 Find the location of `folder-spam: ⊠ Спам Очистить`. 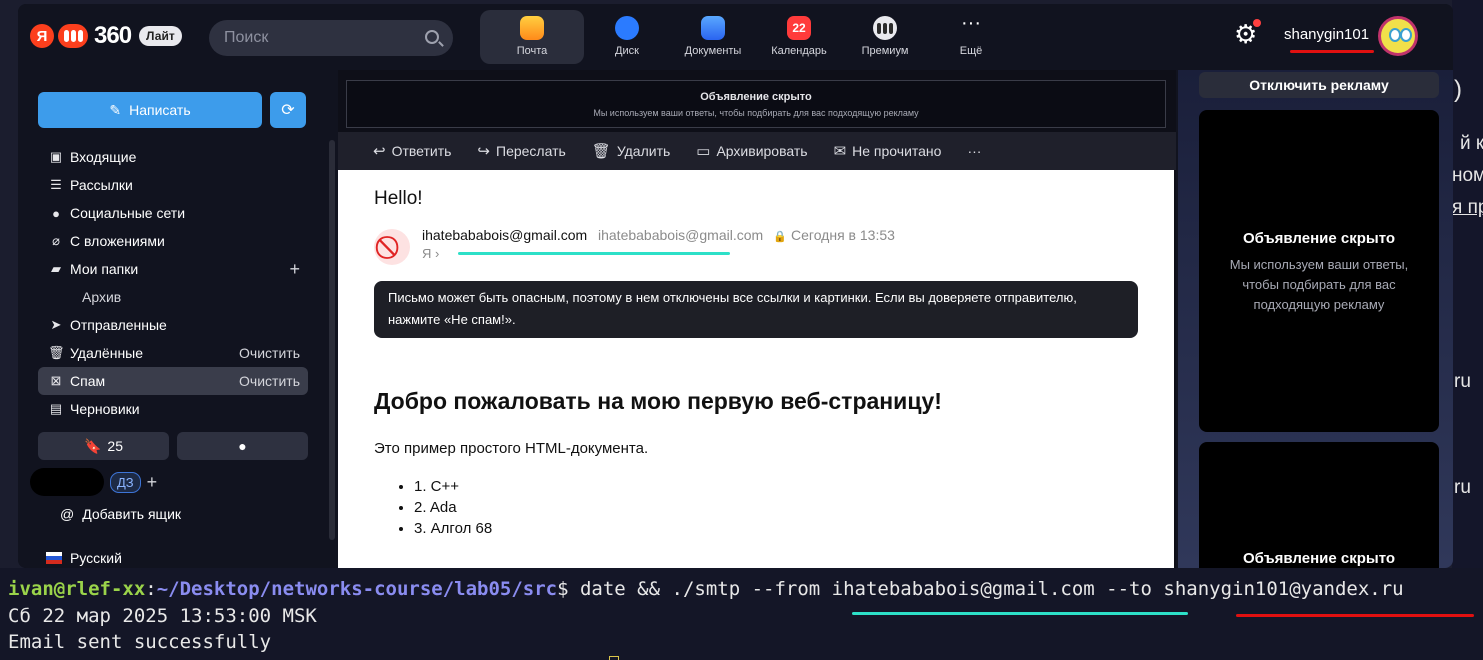

folder-spam: ⊠ Спам Очистить is located at coordinates (173, 381).